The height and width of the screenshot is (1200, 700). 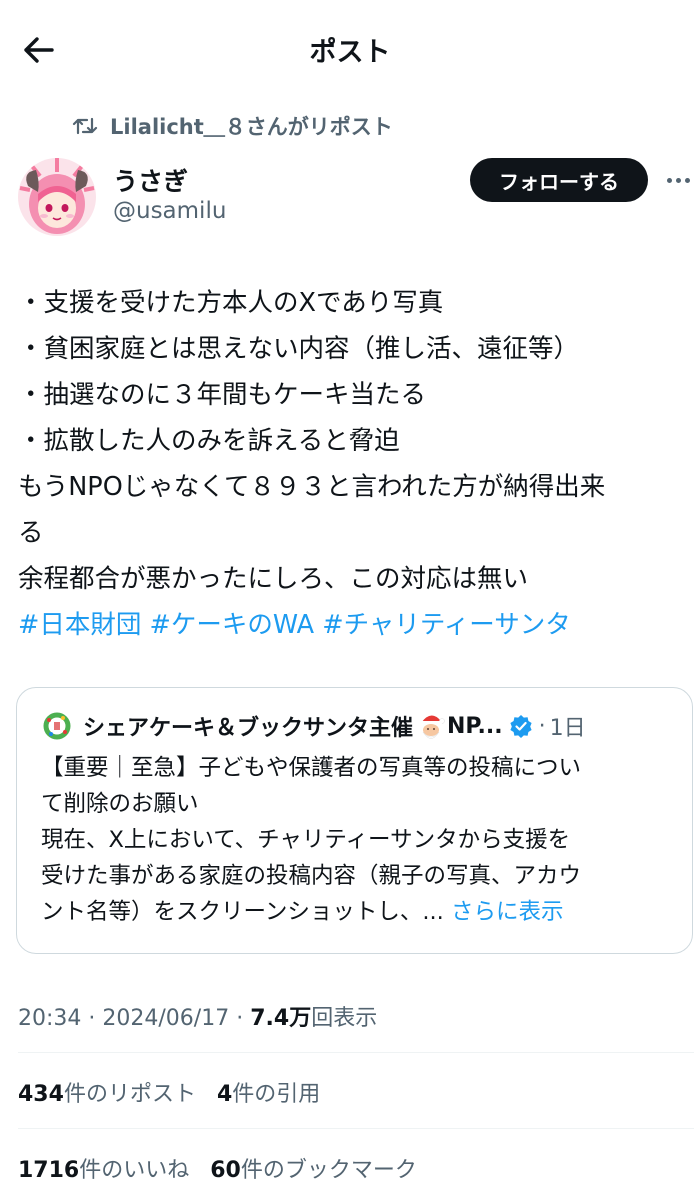 What do you see at coordinates (49, 1170) in the screenshot?
I see `like-count: 1716` at bounding box center [49, 1170].